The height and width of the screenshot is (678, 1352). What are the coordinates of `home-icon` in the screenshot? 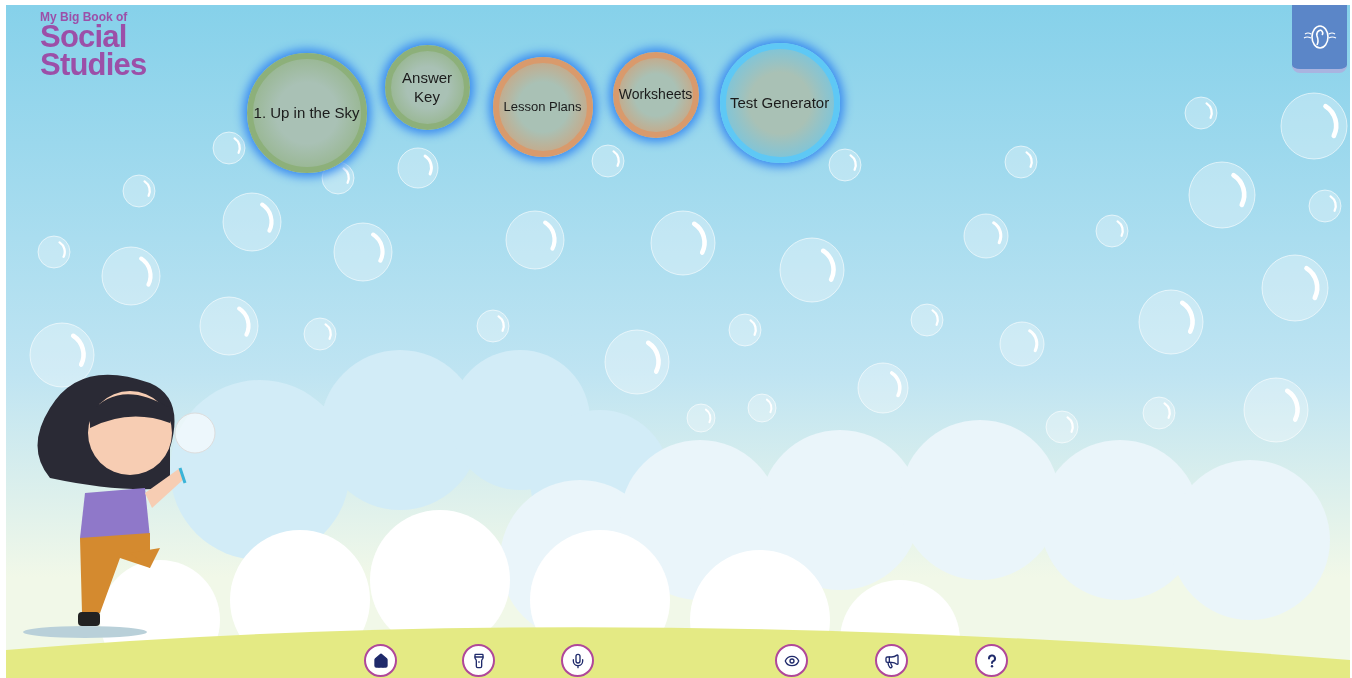 It's located at (380, 660).